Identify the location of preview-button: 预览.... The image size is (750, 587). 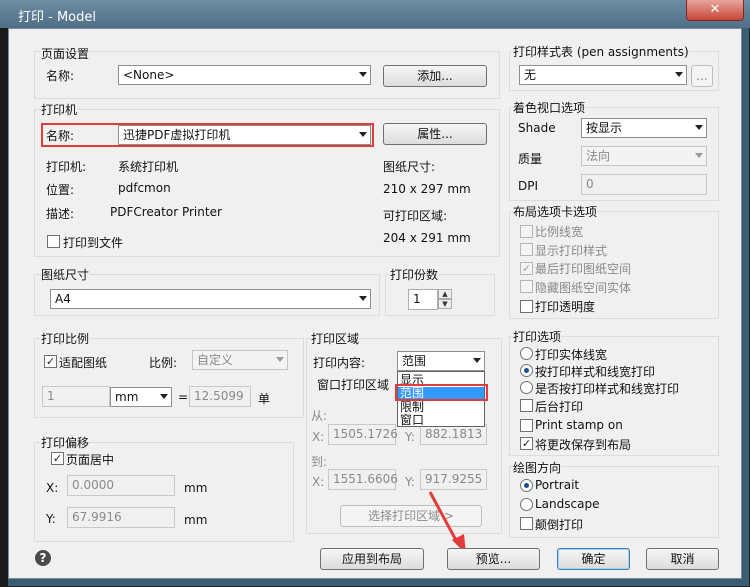
(493, 559).